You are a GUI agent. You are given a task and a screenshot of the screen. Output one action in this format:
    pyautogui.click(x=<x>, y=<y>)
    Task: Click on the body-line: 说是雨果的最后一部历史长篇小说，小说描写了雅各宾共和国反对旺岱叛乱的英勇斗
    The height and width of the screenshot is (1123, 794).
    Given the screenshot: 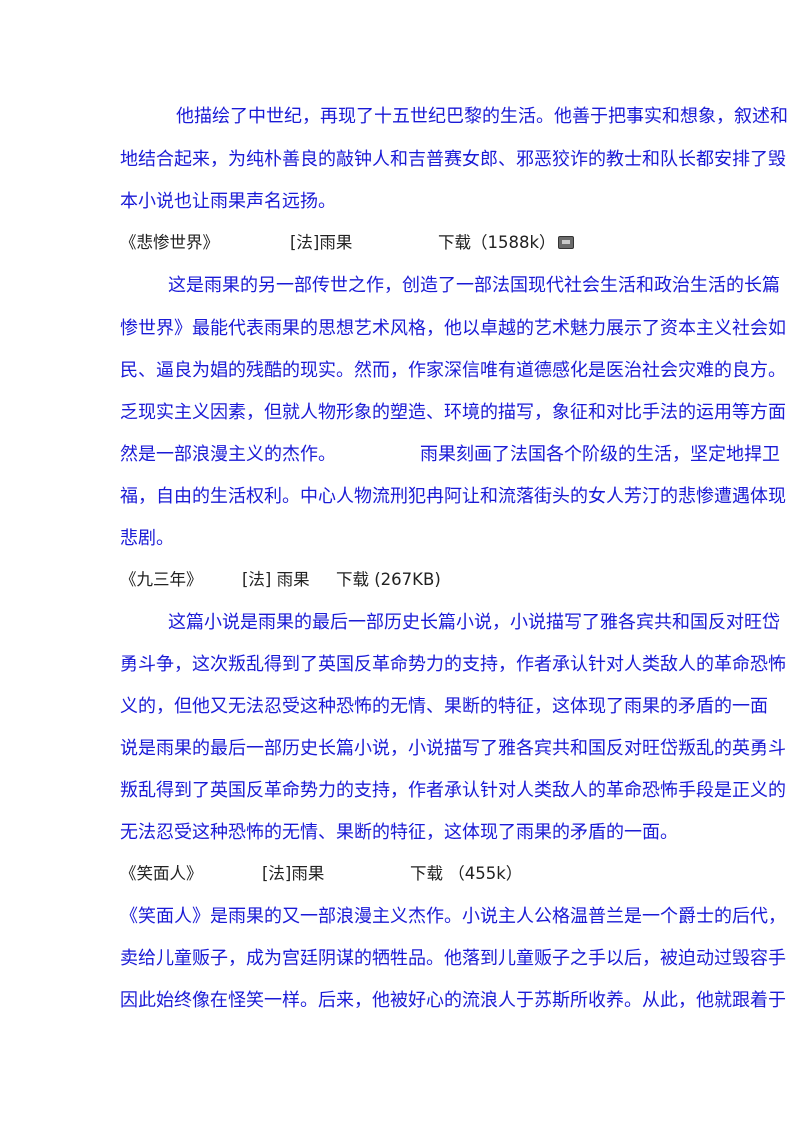 What is the action you would take?
    pyautogui.click(x=453, y=748)
    